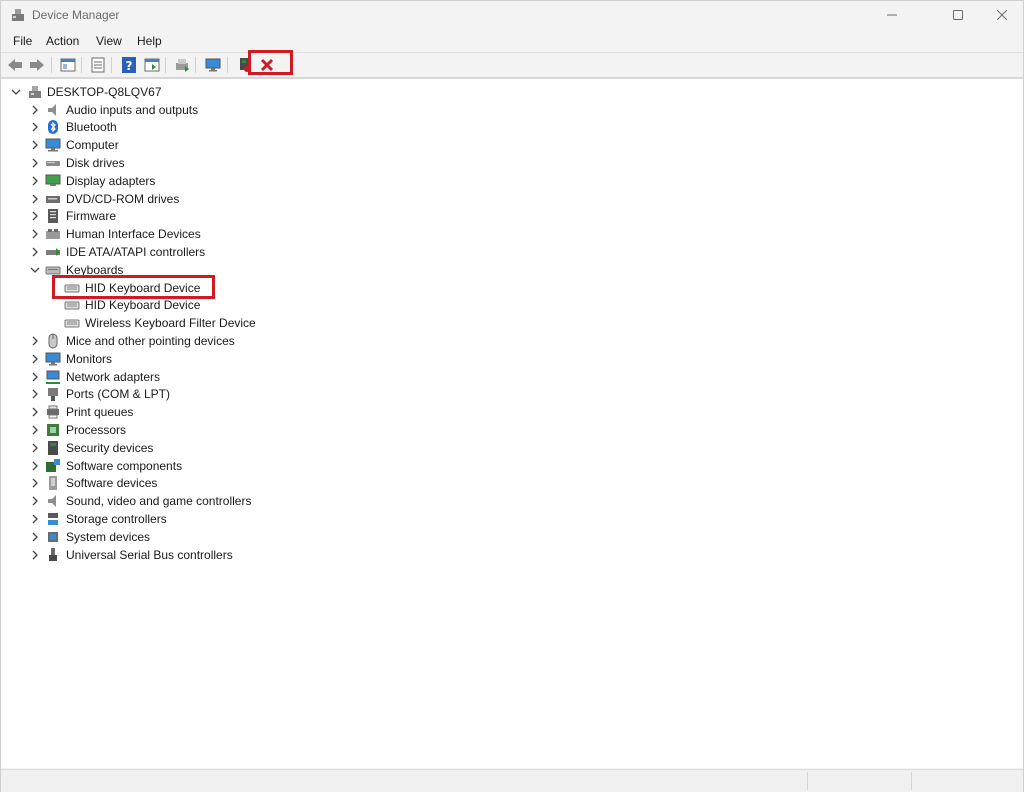  Describe the element at coordinates (124, 466) in the screenshot. I see `tree-category-label: Software components` at that location.